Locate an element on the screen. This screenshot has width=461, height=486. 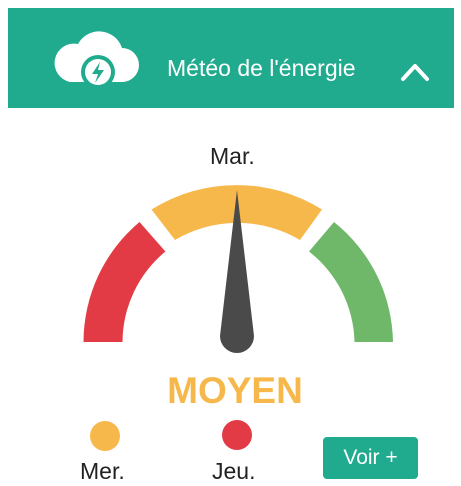
gauge-segment-high is located at coordinates (351, 282).